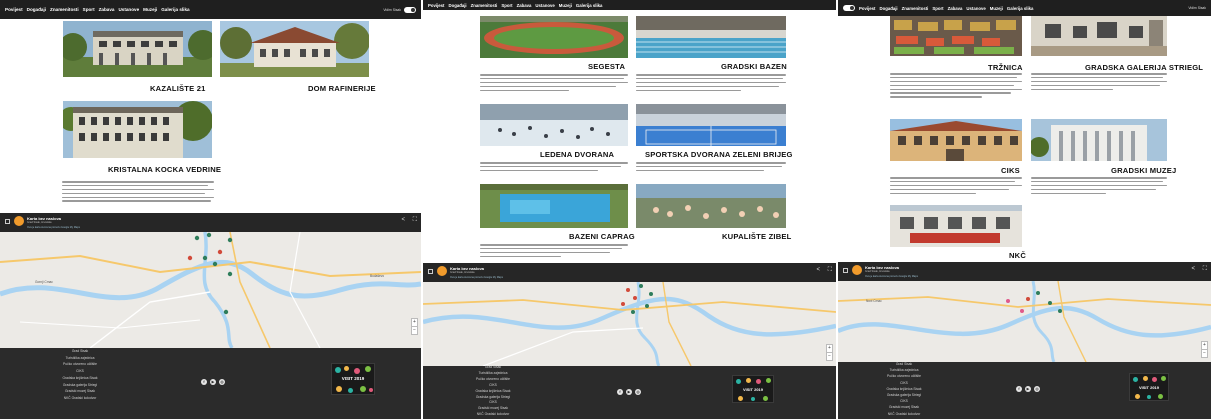  Describe the element at coordinates (294, 49) in the screenshot. I see `dom-rafinerije-photo` at that location.